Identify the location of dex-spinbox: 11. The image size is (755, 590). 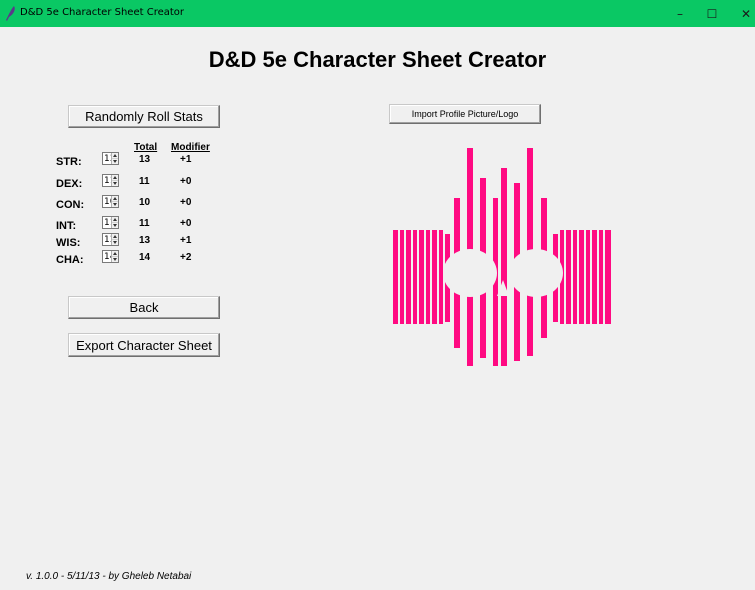
(110, 180).